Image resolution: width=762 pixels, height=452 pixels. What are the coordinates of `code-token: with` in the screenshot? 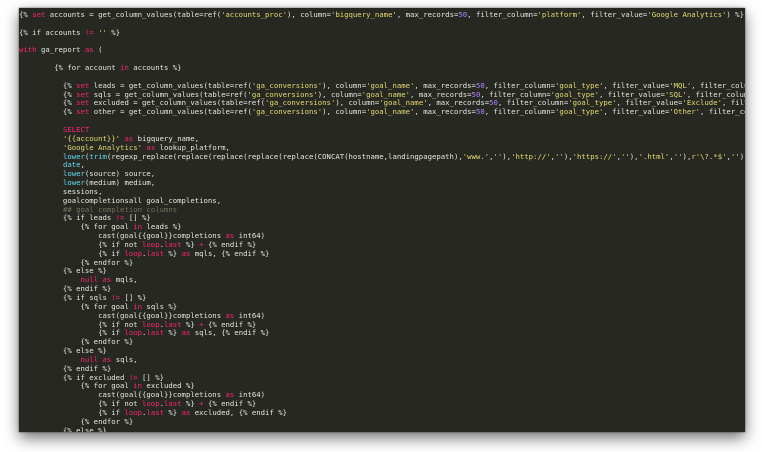 It's located at (28, 50).